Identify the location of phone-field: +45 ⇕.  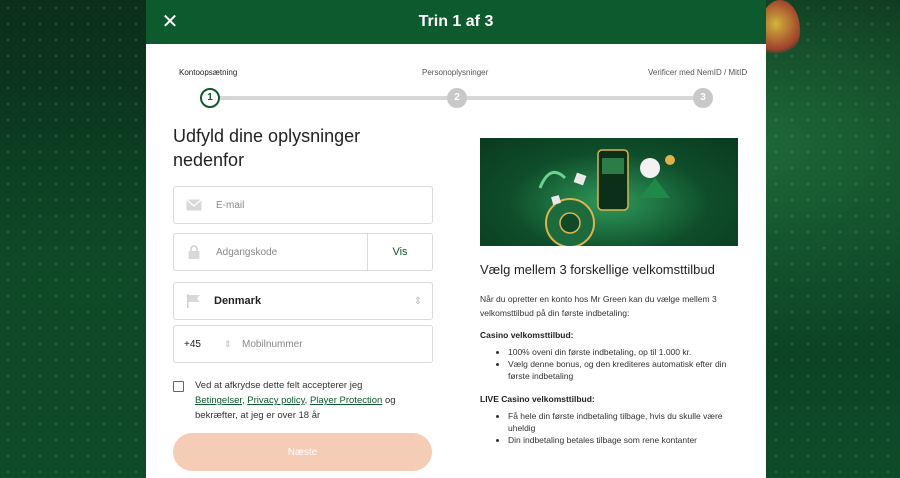
(303, 344).